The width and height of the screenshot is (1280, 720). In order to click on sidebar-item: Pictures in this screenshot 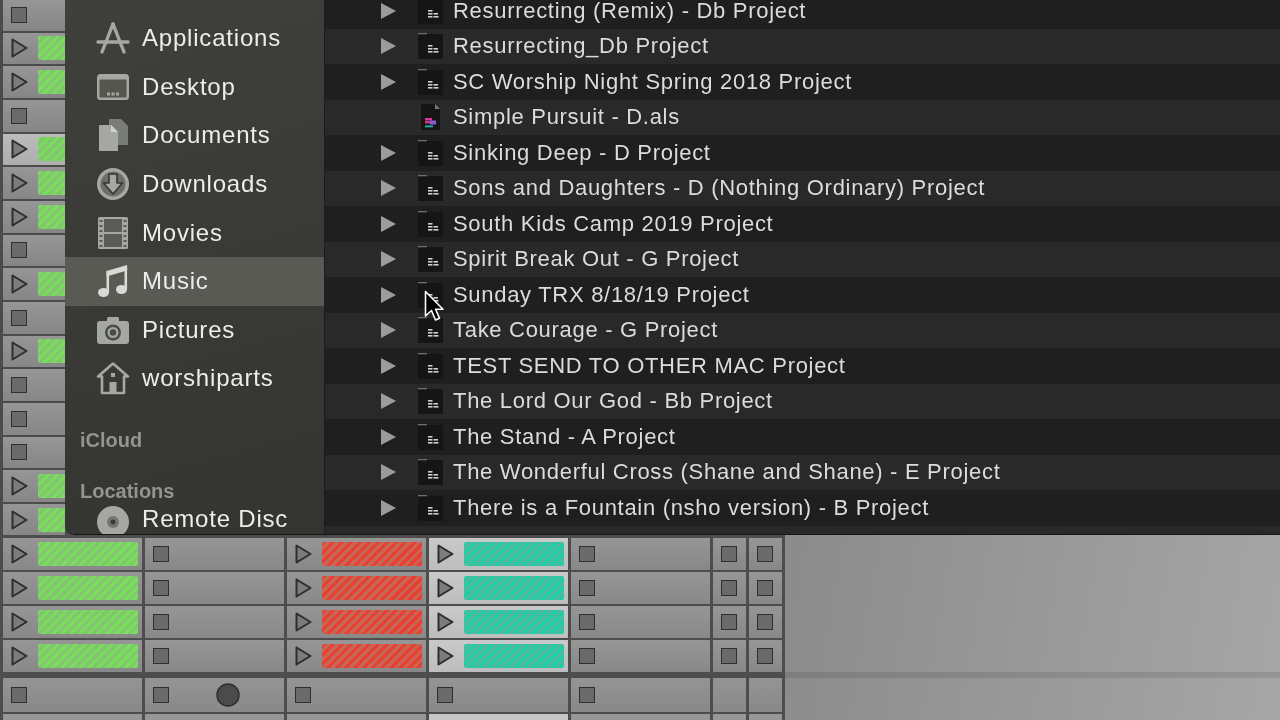, I will do `click(194, 330)`.